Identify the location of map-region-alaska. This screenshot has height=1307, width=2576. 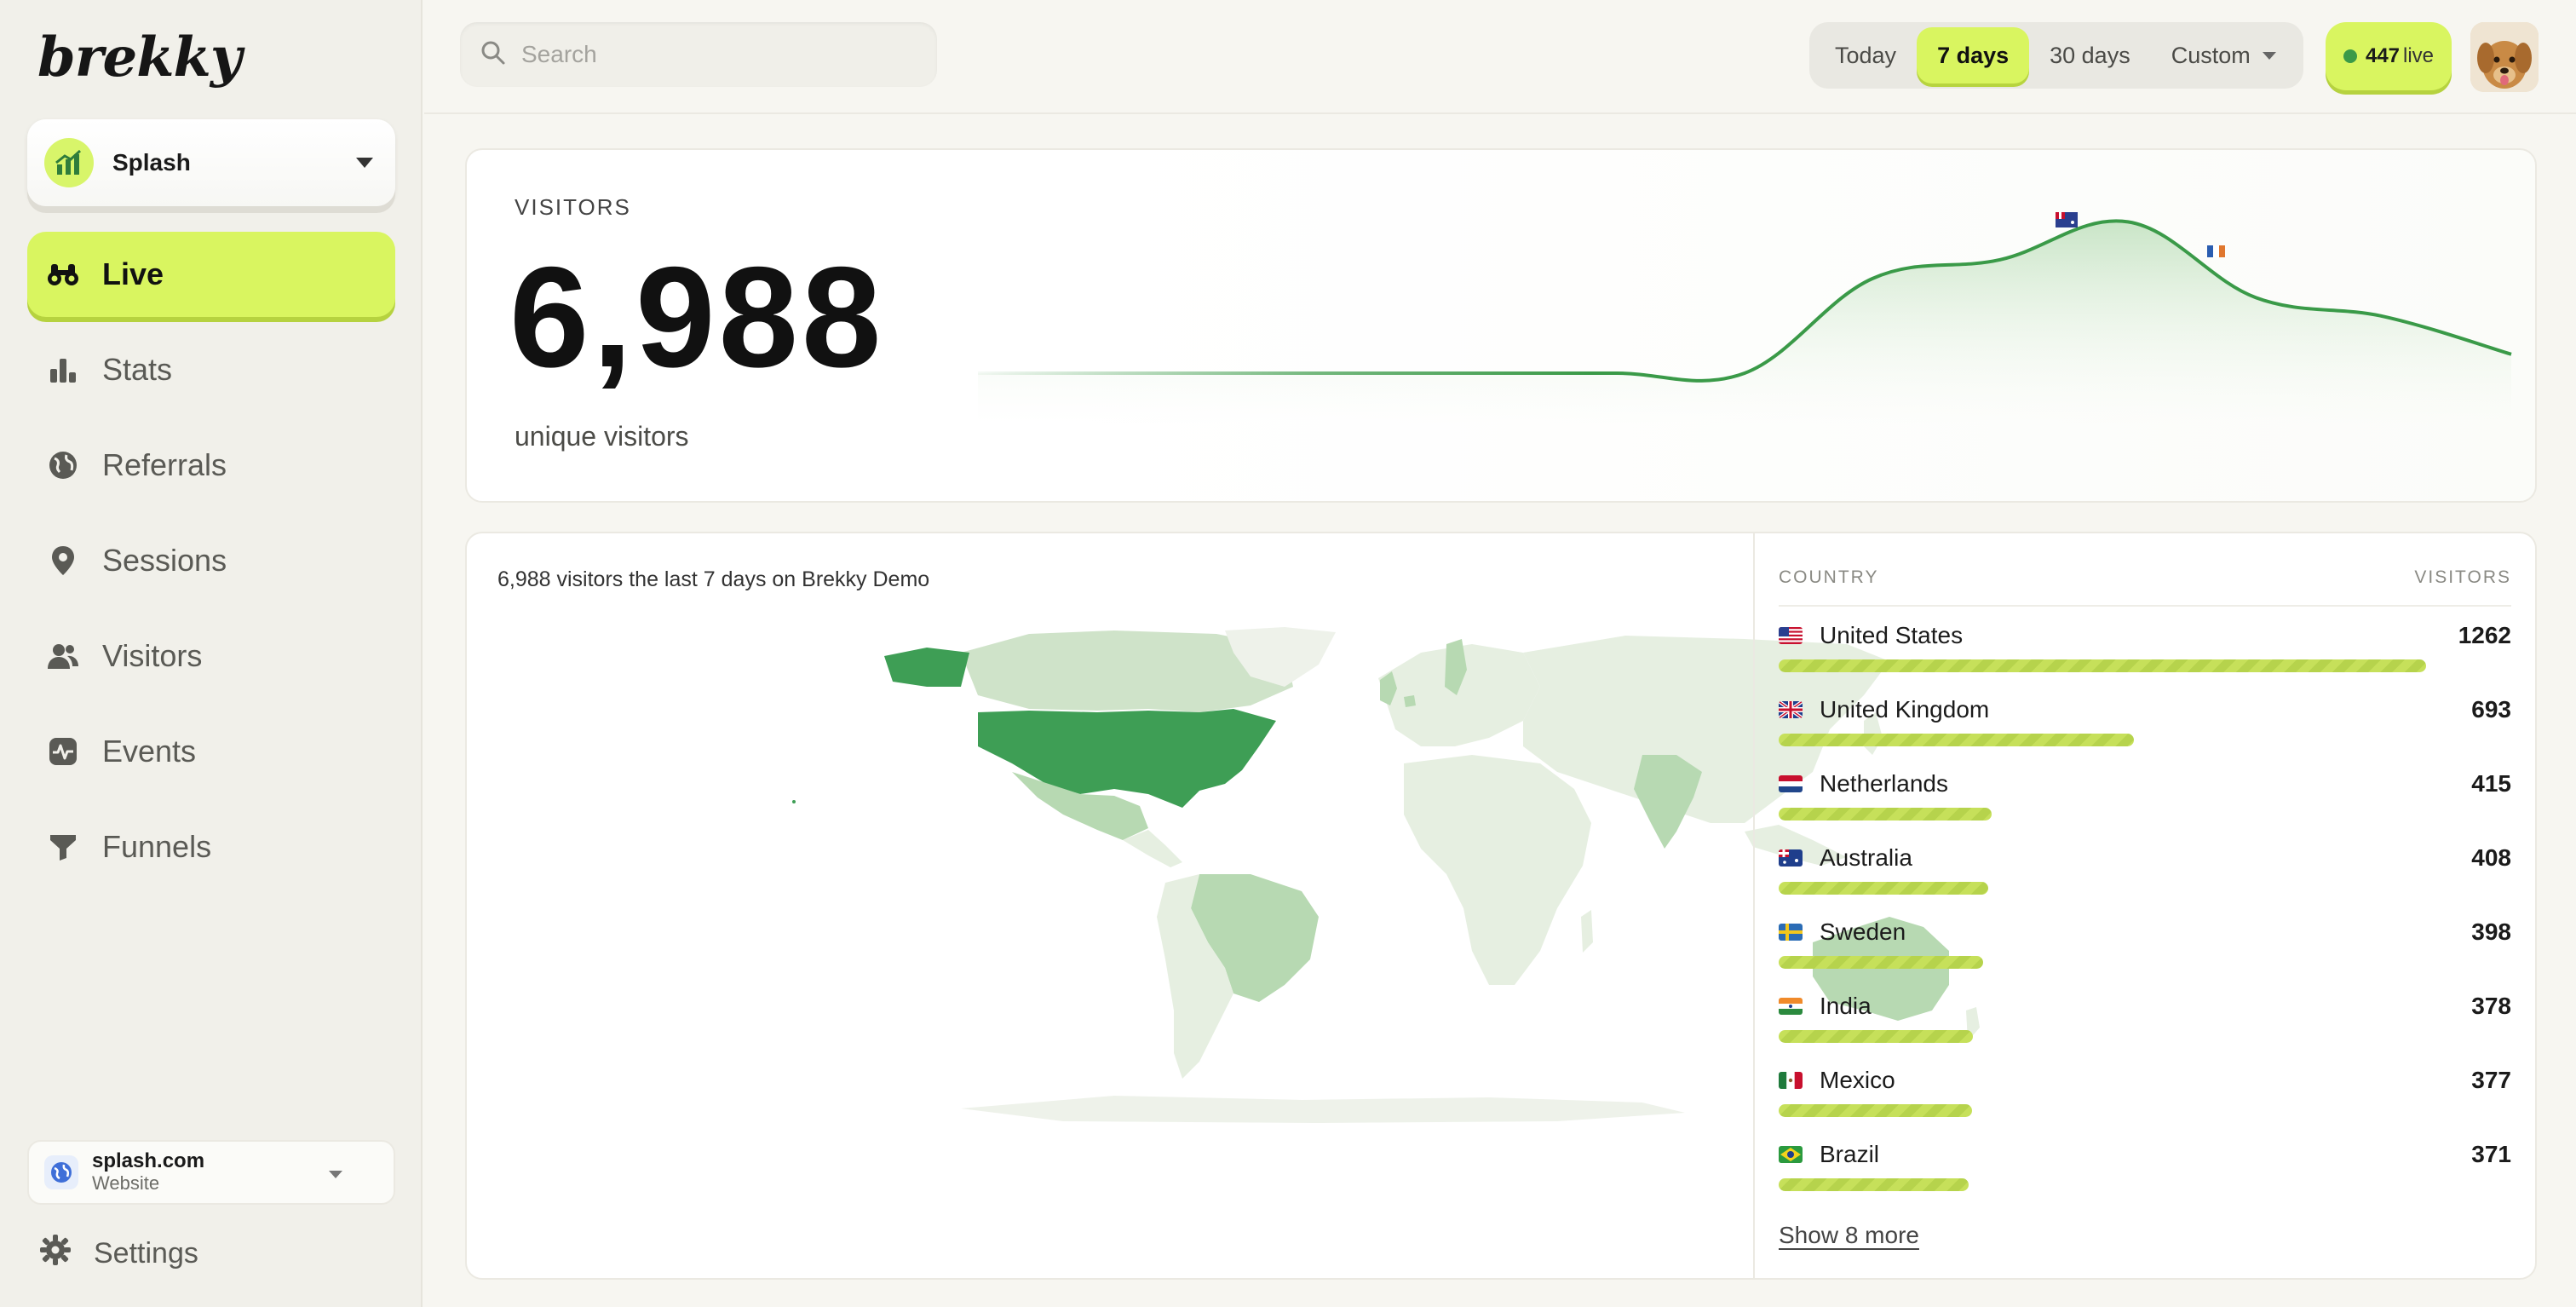
(926, 668).